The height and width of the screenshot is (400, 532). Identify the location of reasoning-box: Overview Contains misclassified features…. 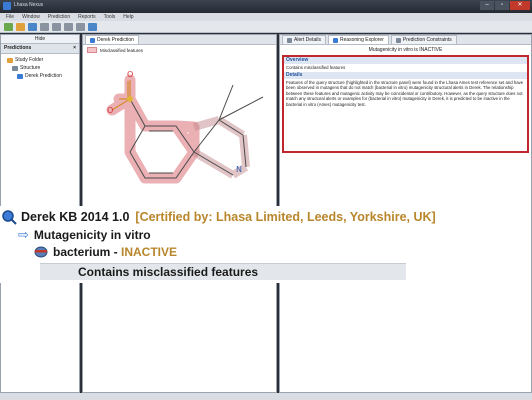
(405, 104).